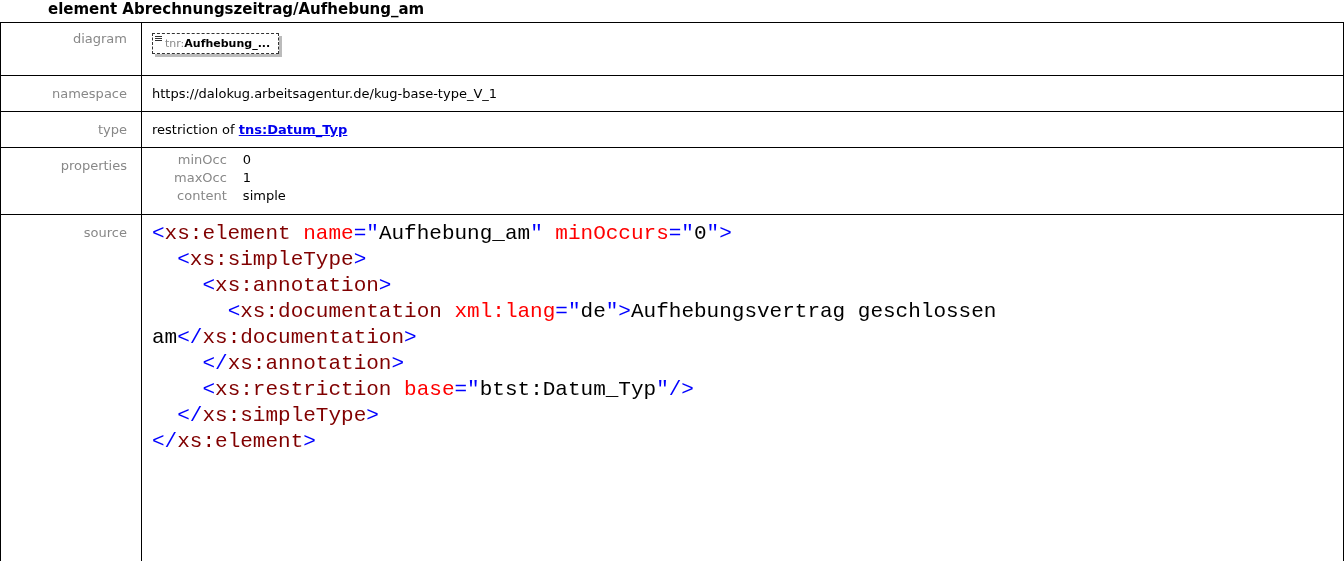  Describe the element at coordinates (442, 234) in the screenshot. I see `code-line: <xs:element name="Aufhebung_am" minOccurs="0">` at that location.